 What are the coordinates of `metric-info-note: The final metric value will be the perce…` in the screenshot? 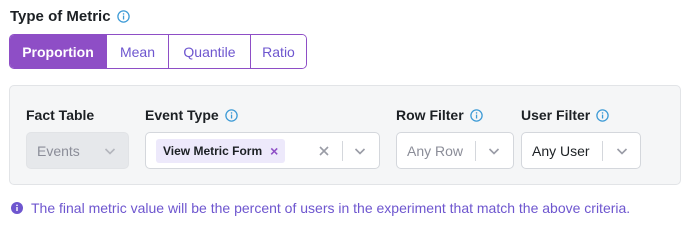 It's located at (320, 208).